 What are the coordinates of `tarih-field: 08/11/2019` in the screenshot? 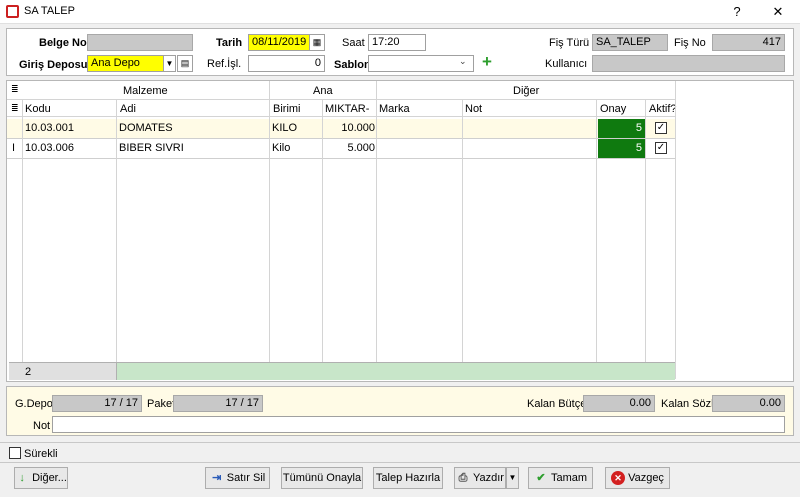 It's located at (279, 42).